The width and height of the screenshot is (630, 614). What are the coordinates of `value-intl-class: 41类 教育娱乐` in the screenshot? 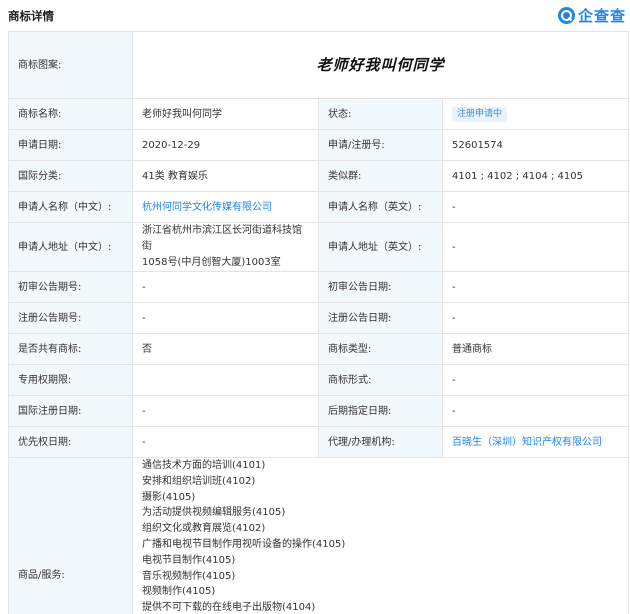 It's located at (225, 176).